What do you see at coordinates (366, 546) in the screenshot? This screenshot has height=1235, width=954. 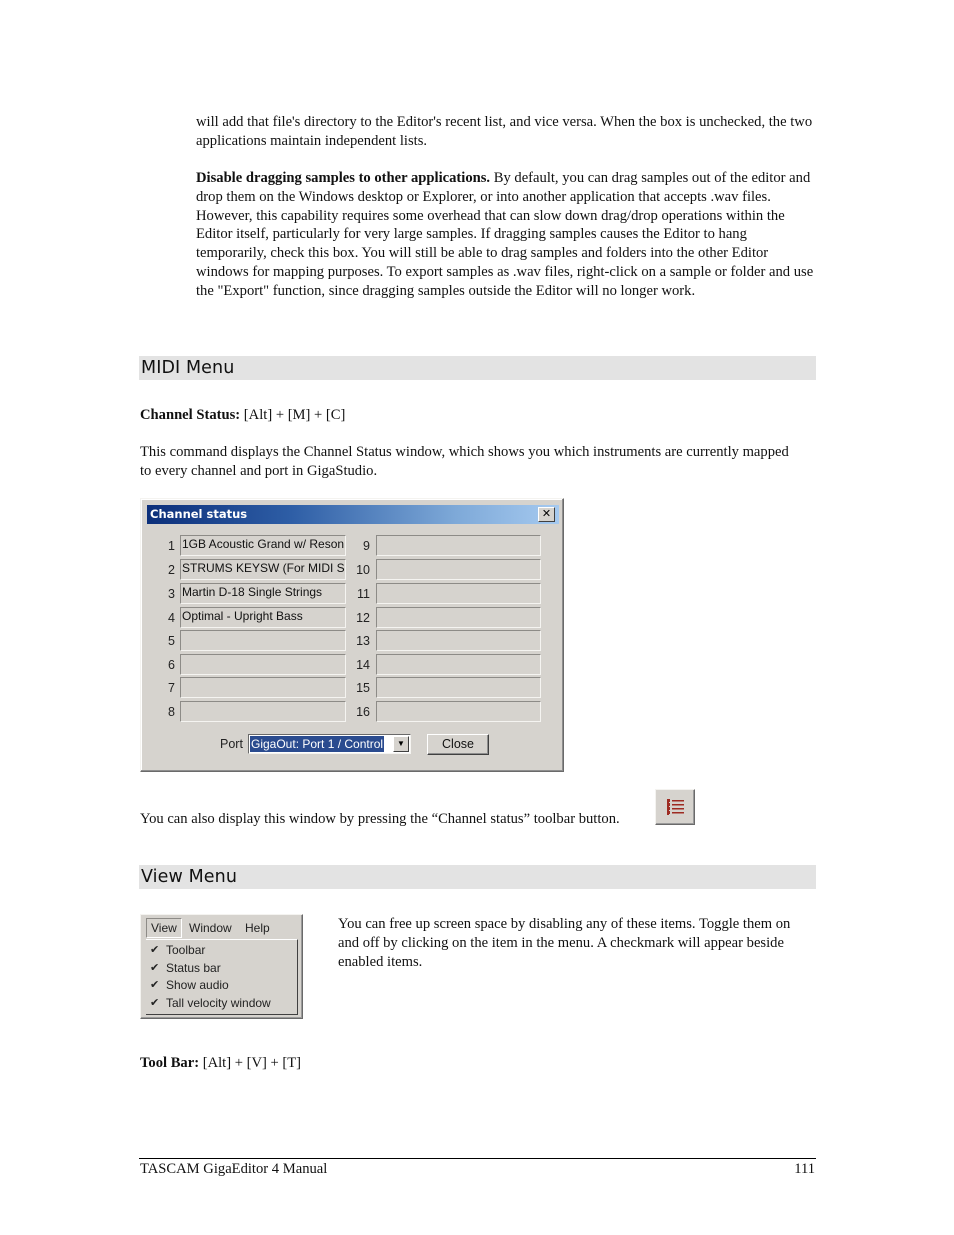 I see `channel-number: 9` at bounding box center [366, 546].